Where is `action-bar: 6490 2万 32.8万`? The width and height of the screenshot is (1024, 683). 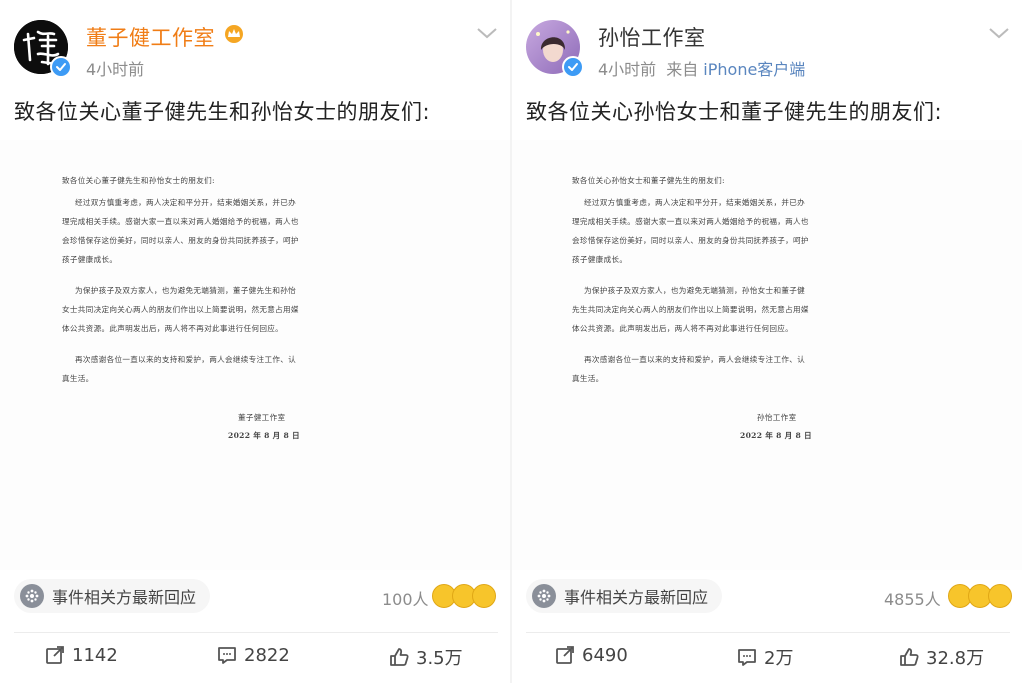 action-bar: 6490 2万 32.8万 is located at coordinates (767, 659).